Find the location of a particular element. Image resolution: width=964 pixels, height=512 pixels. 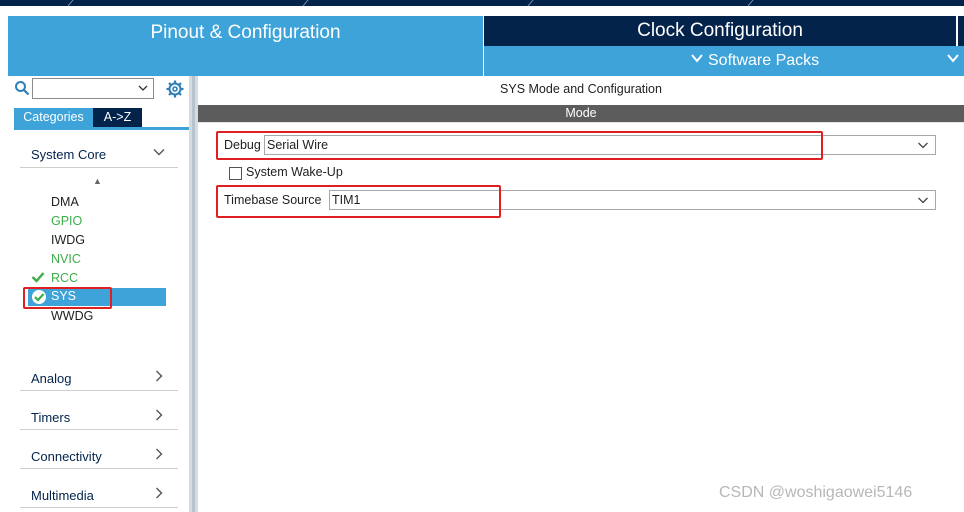

gear-icon is located at coordinates (175, 89).